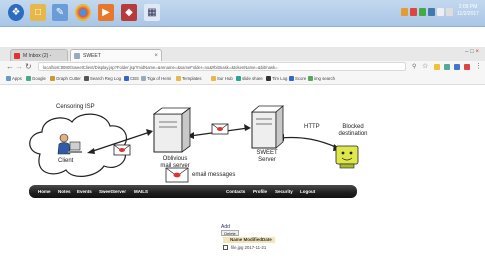 The height and width of the screenshot is (267, 485). I want to click on sur-hub-icon, so click(213, 79).